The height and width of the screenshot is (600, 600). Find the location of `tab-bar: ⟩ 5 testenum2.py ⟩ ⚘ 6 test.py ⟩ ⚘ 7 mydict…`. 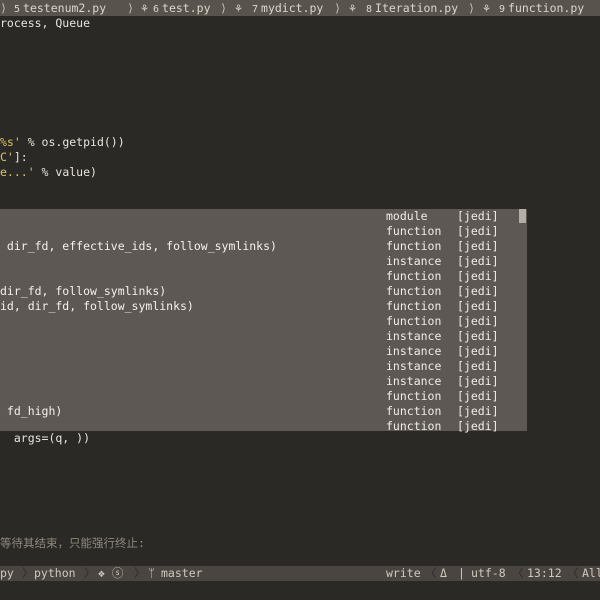

tab-bar: ⟩ 5 testenum2.py ⟩ ⚘ 6 test.py ⟩ ⚘ 7 mydict… is located at coordinates (300, 8).